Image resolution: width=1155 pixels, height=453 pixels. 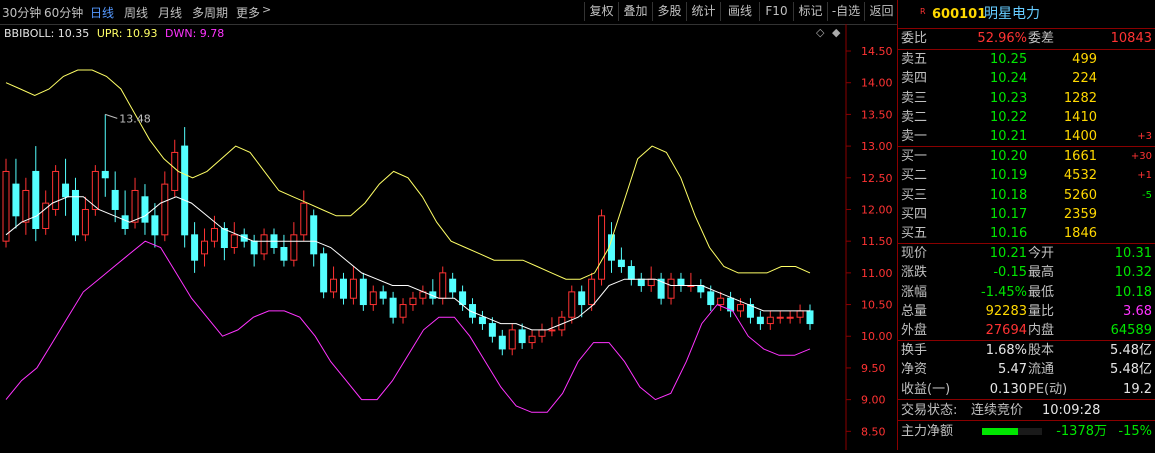 I want to click on multi-stock-button: 多股, so click(x=669, y=11).